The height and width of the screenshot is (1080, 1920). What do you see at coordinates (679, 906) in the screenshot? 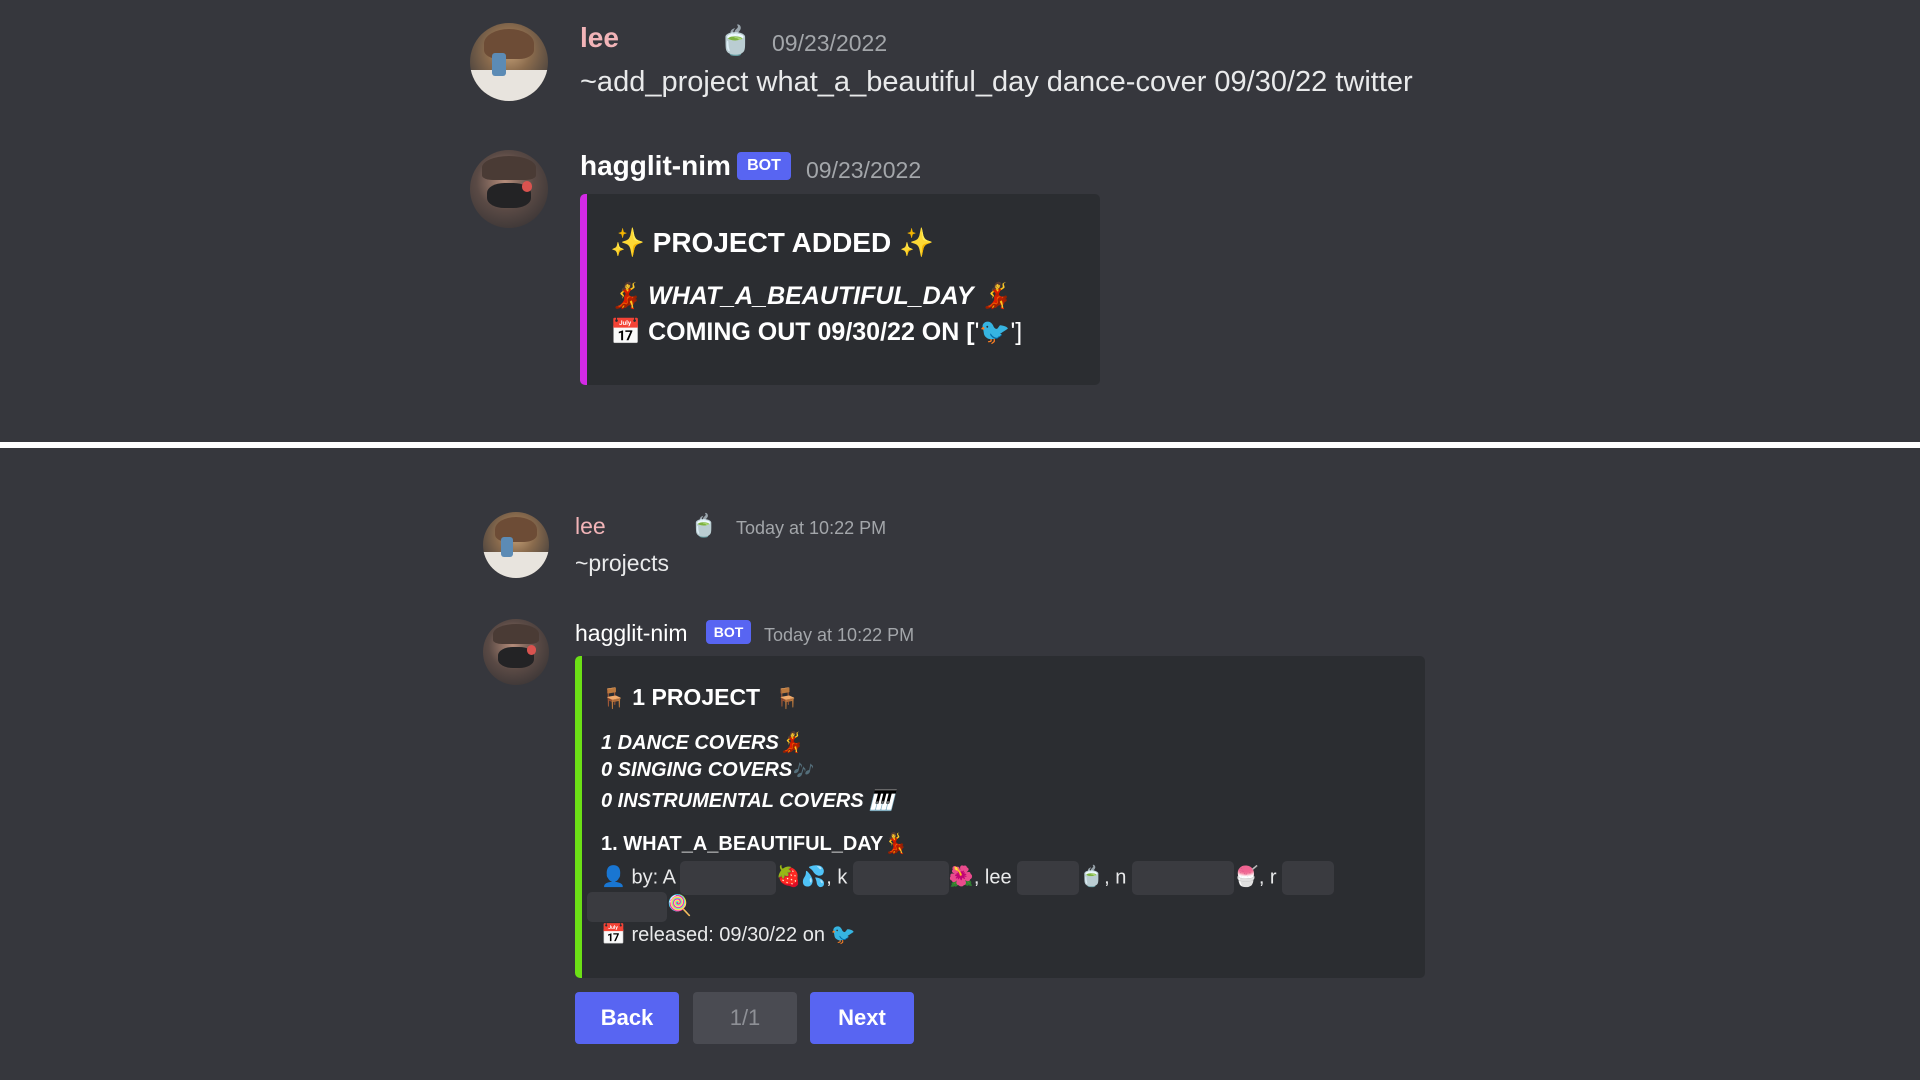
I see `lollipop-icon: 🍭` at bounding box center [679, 906].